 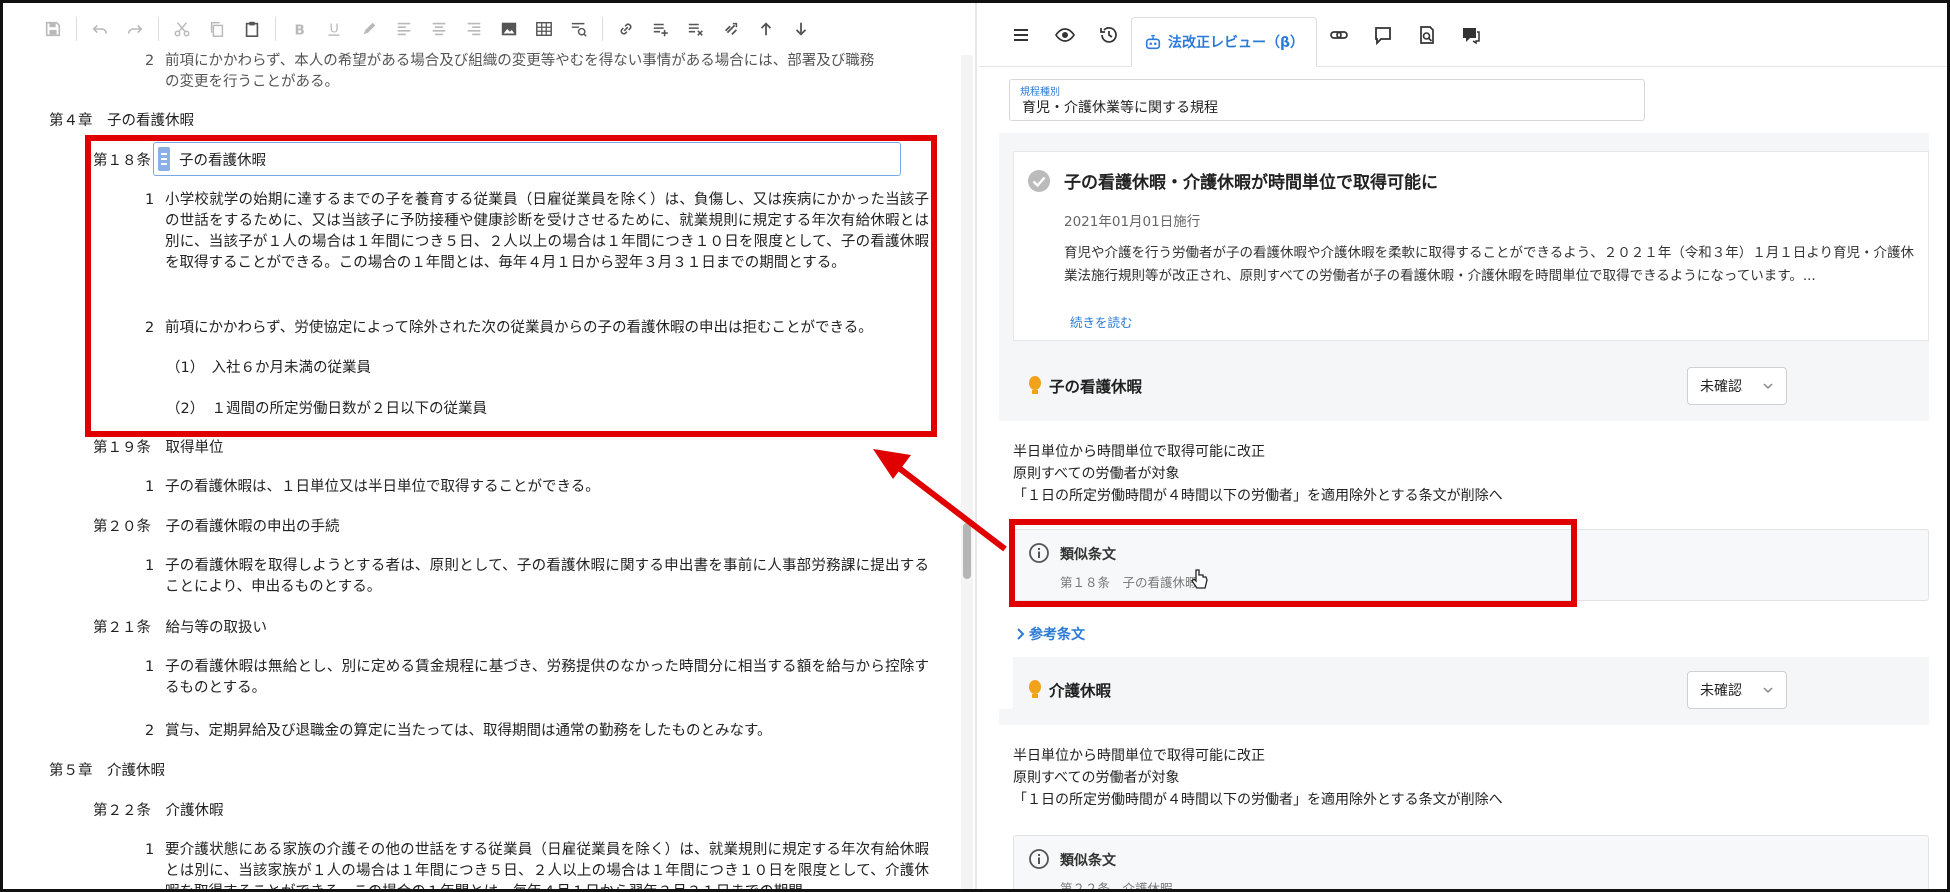 What do you see at coordinates (731, 29) in the screenshot?
I see `swap-icon` at bounding box center [731, 29].